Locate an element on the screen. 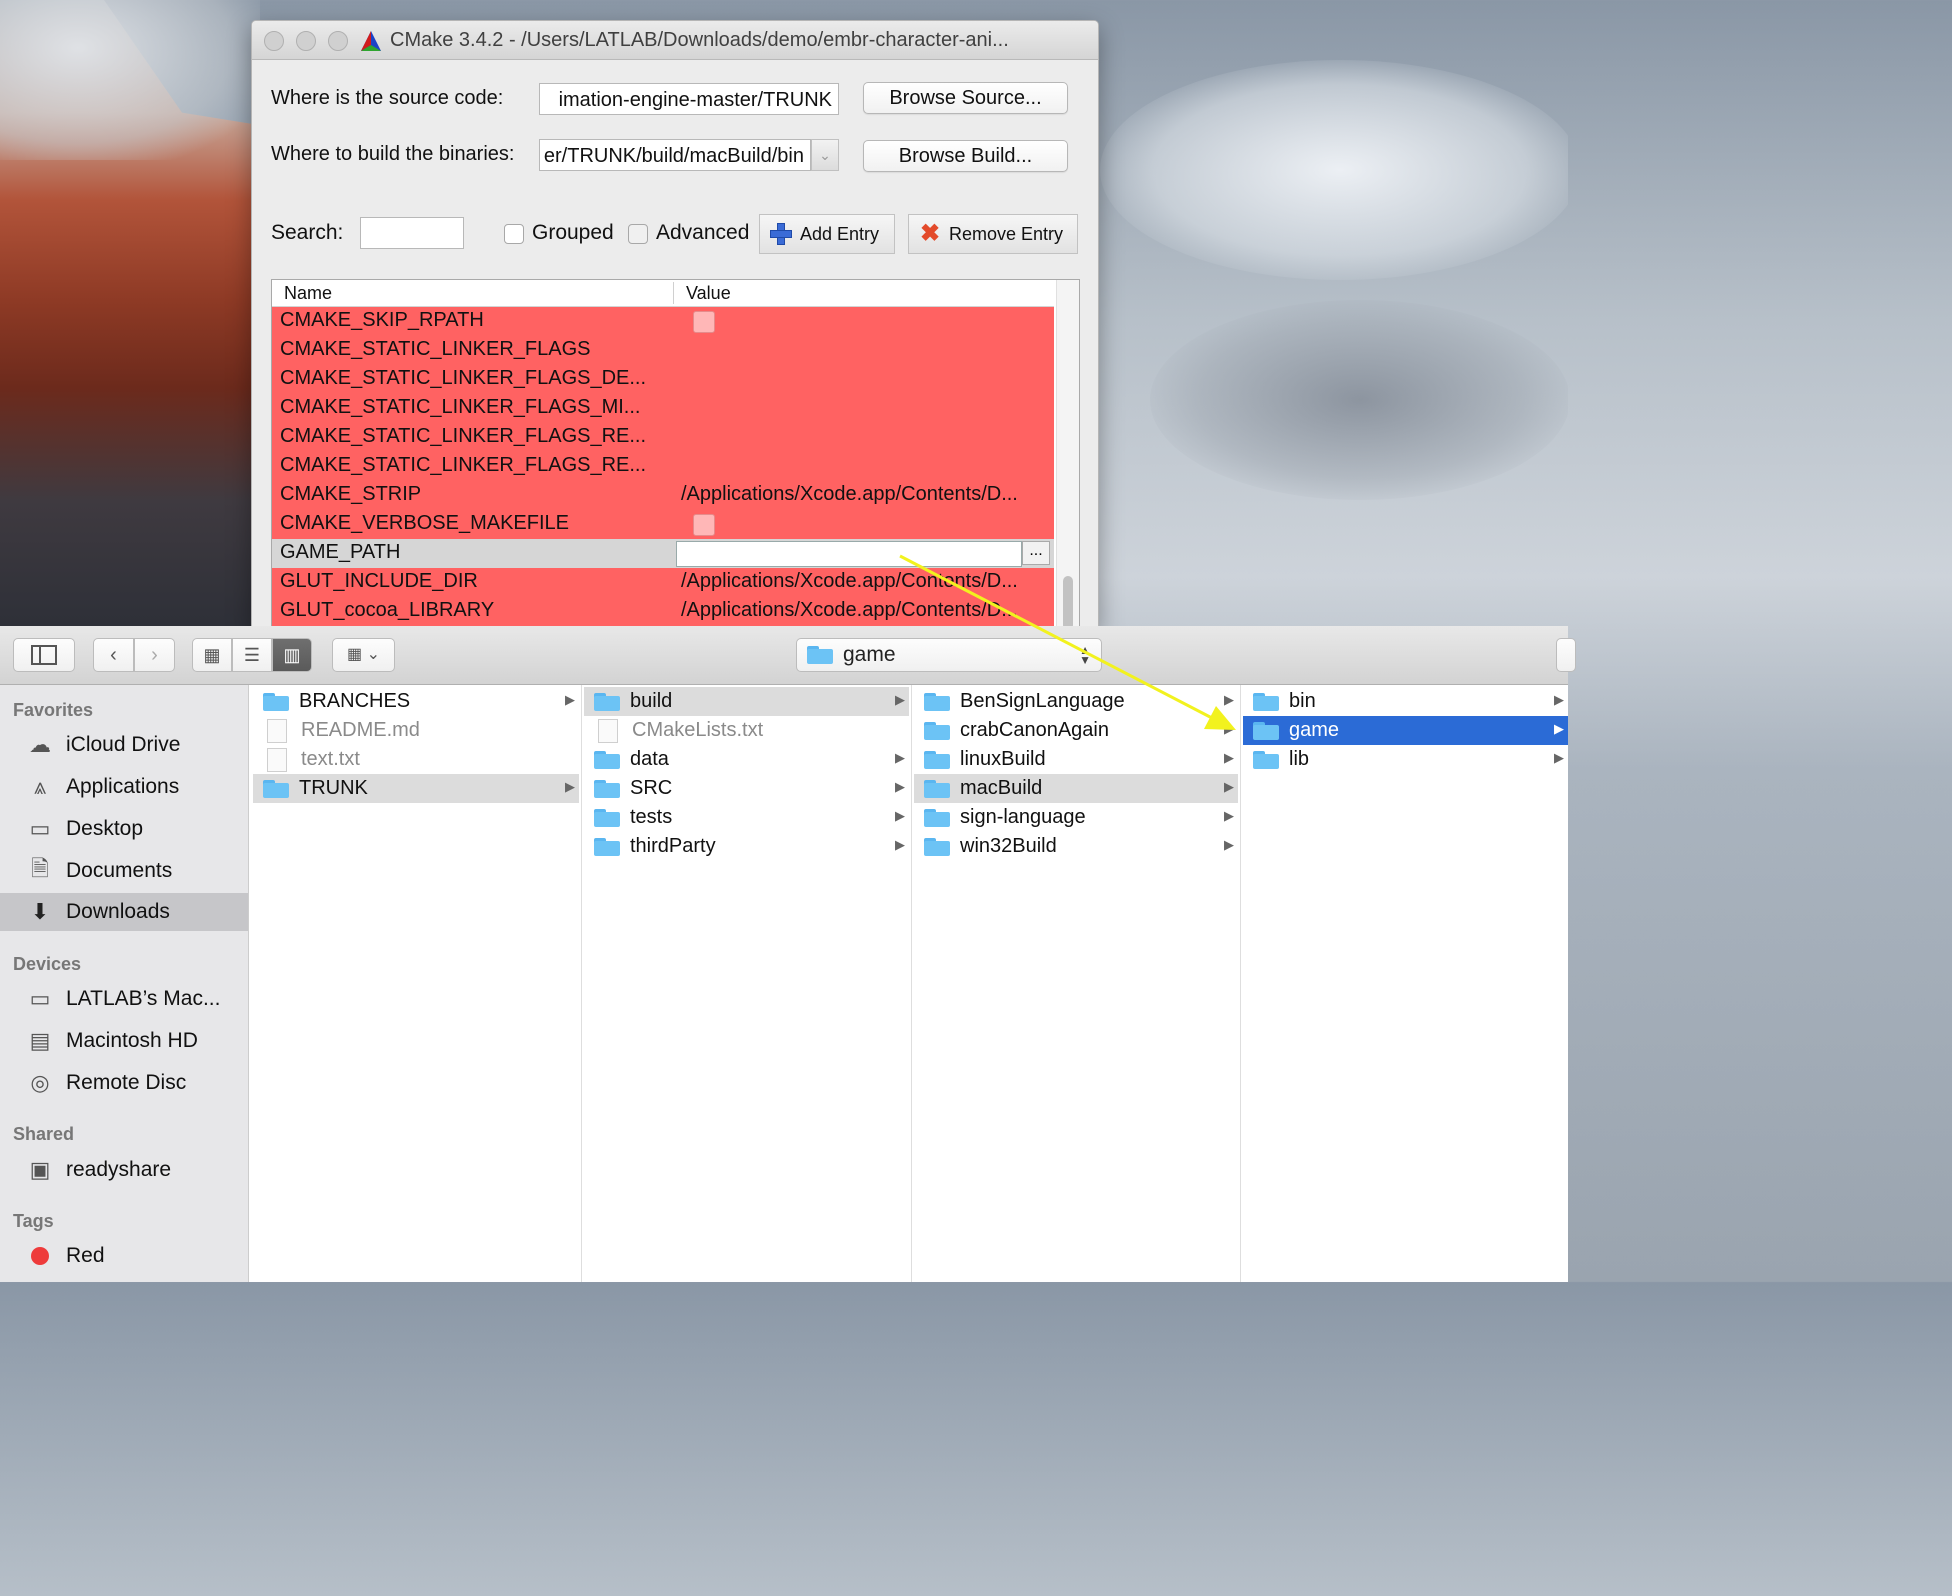  sidebar-item-label: readyshare is located at coordinates (119, 1169).